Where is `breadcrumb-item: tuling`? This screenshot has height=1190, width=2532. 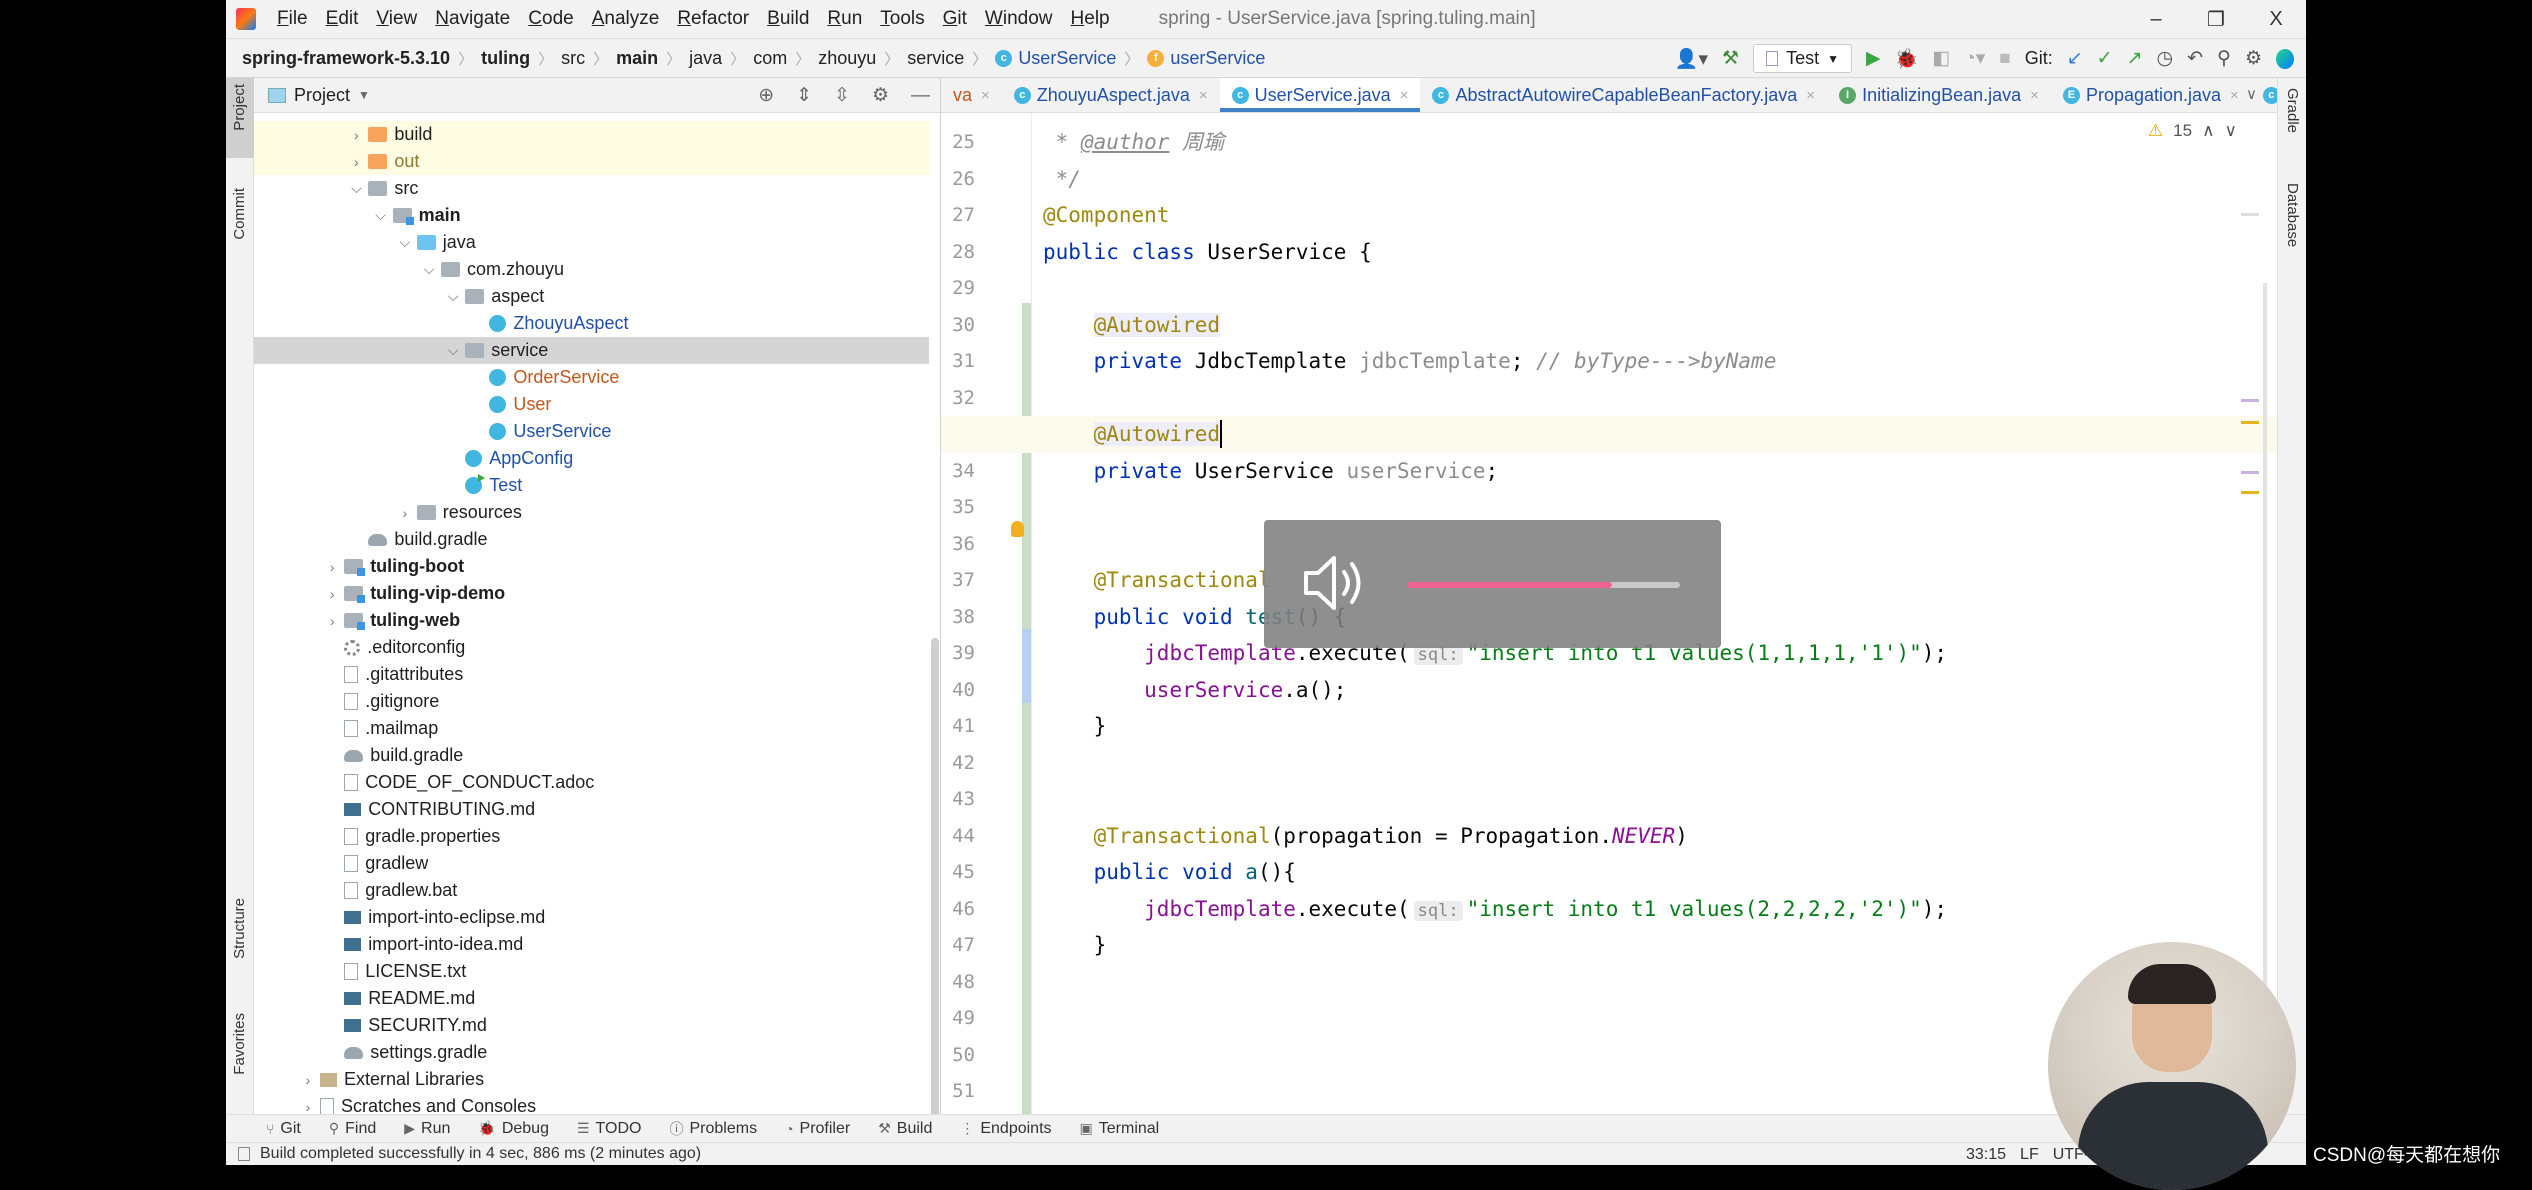
breadcrumb-item: tuling is located at coordinates (505, 58).